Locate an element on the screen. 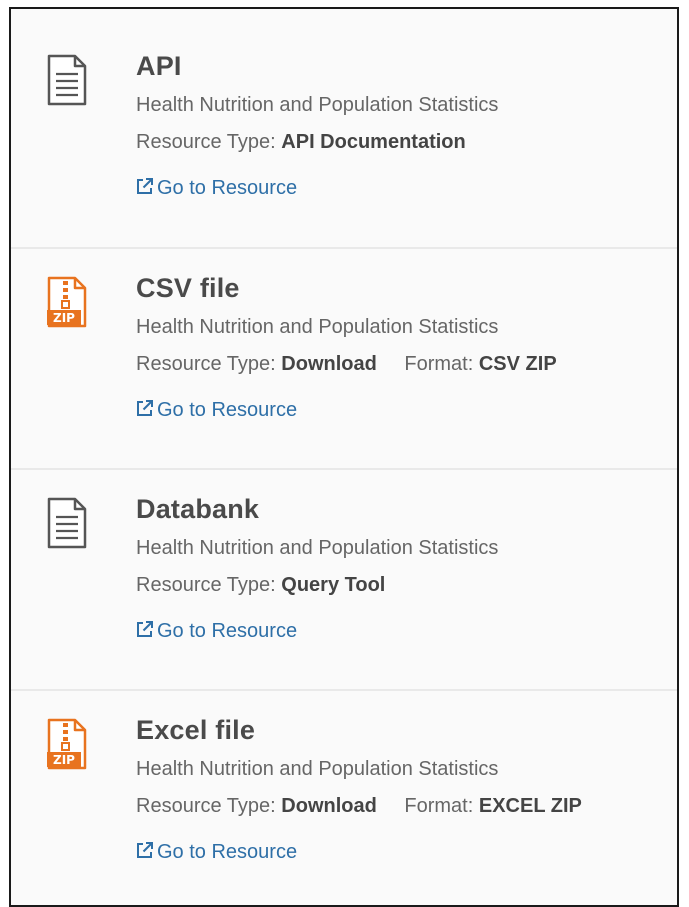  resource-format-value: CSV ZIP is located at coordinates (517, 364).